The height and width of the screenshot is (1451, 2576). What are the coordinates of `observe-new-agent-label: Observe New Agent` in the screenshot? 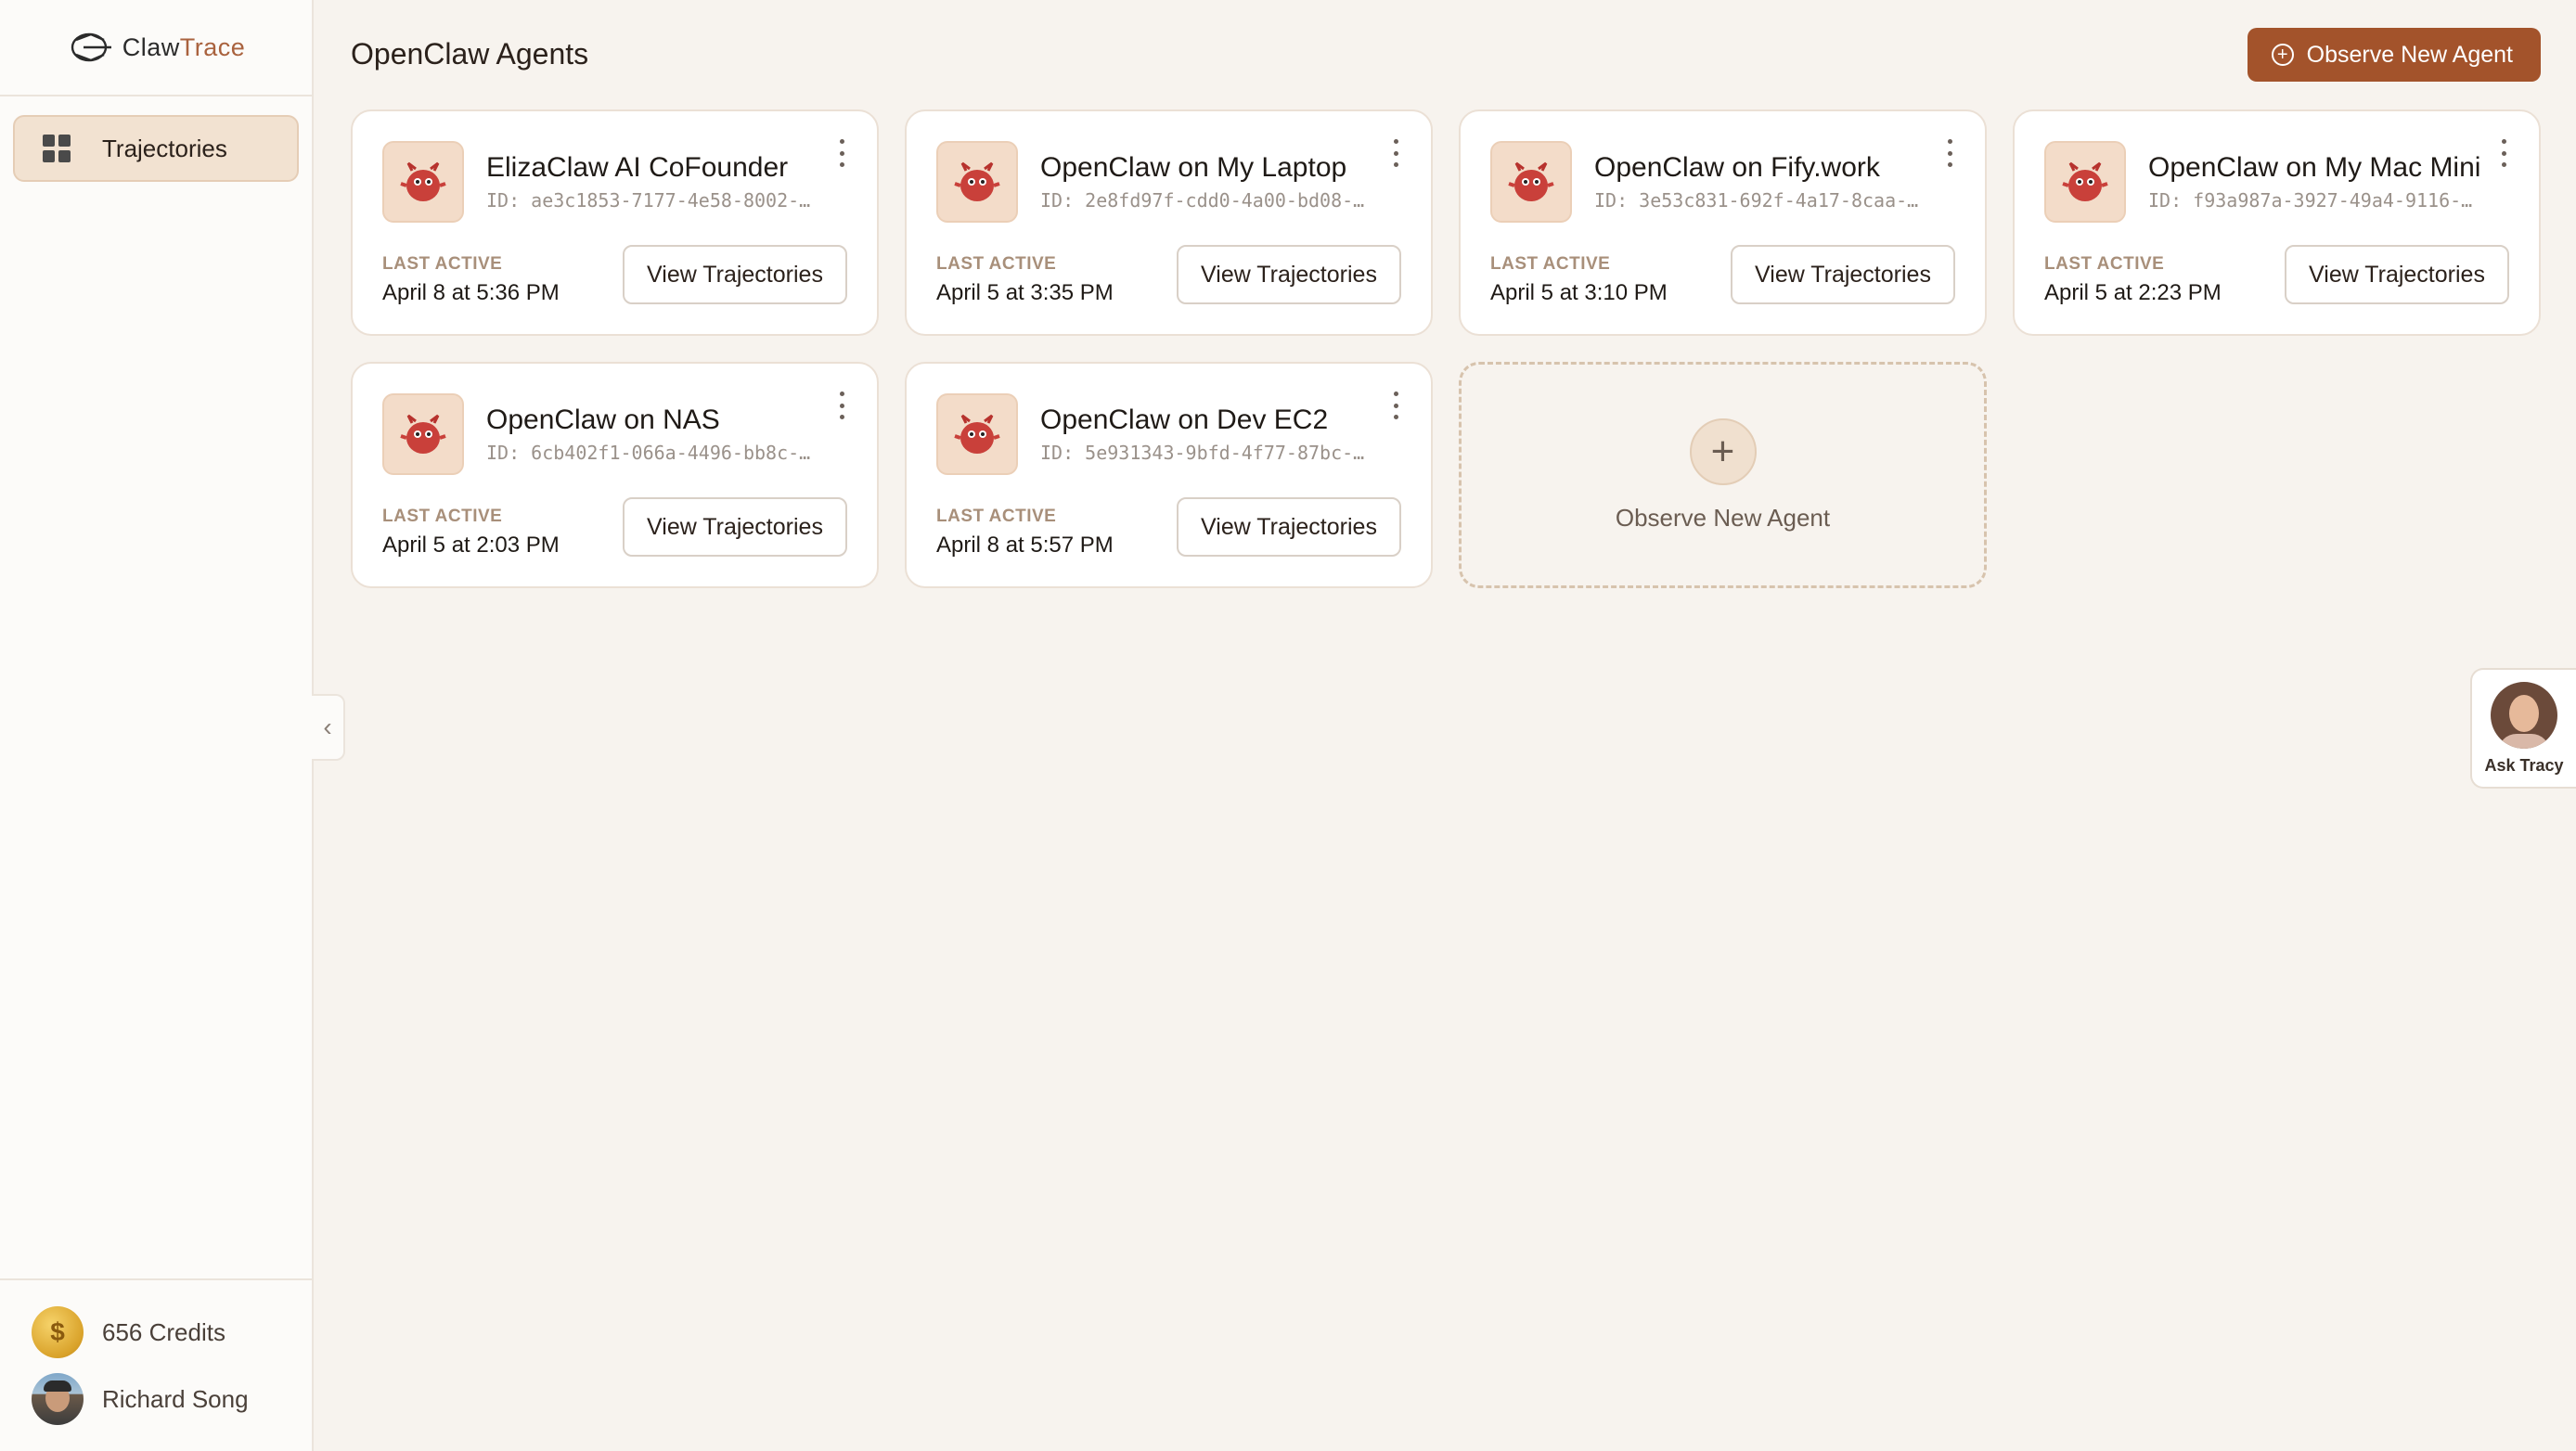 It's located at (2409, 54).